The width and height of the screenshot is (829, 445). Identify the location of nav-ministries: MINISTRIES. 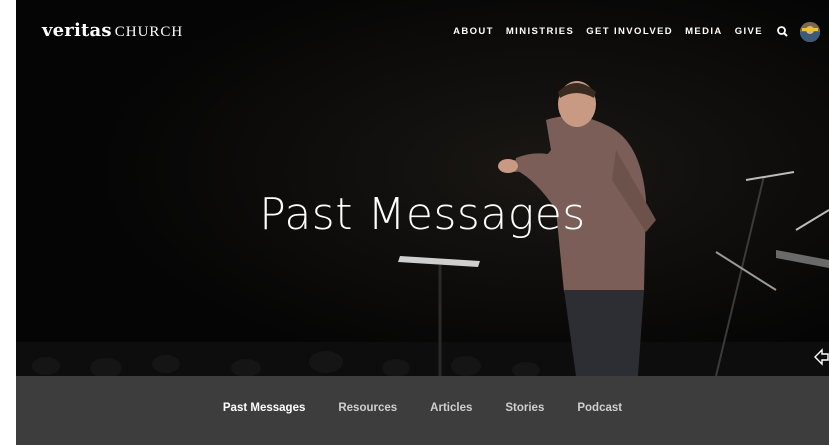
(540, 31).